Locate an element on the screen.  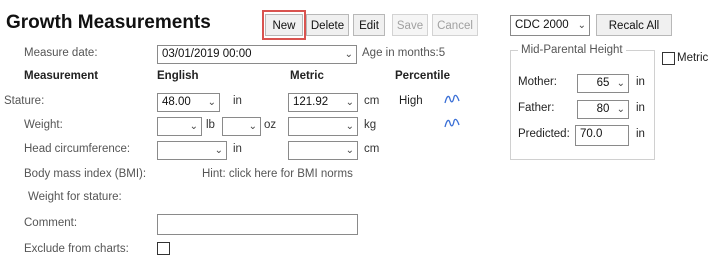
predicted-height-field: 70.0 is located at coordinates (602, 135).